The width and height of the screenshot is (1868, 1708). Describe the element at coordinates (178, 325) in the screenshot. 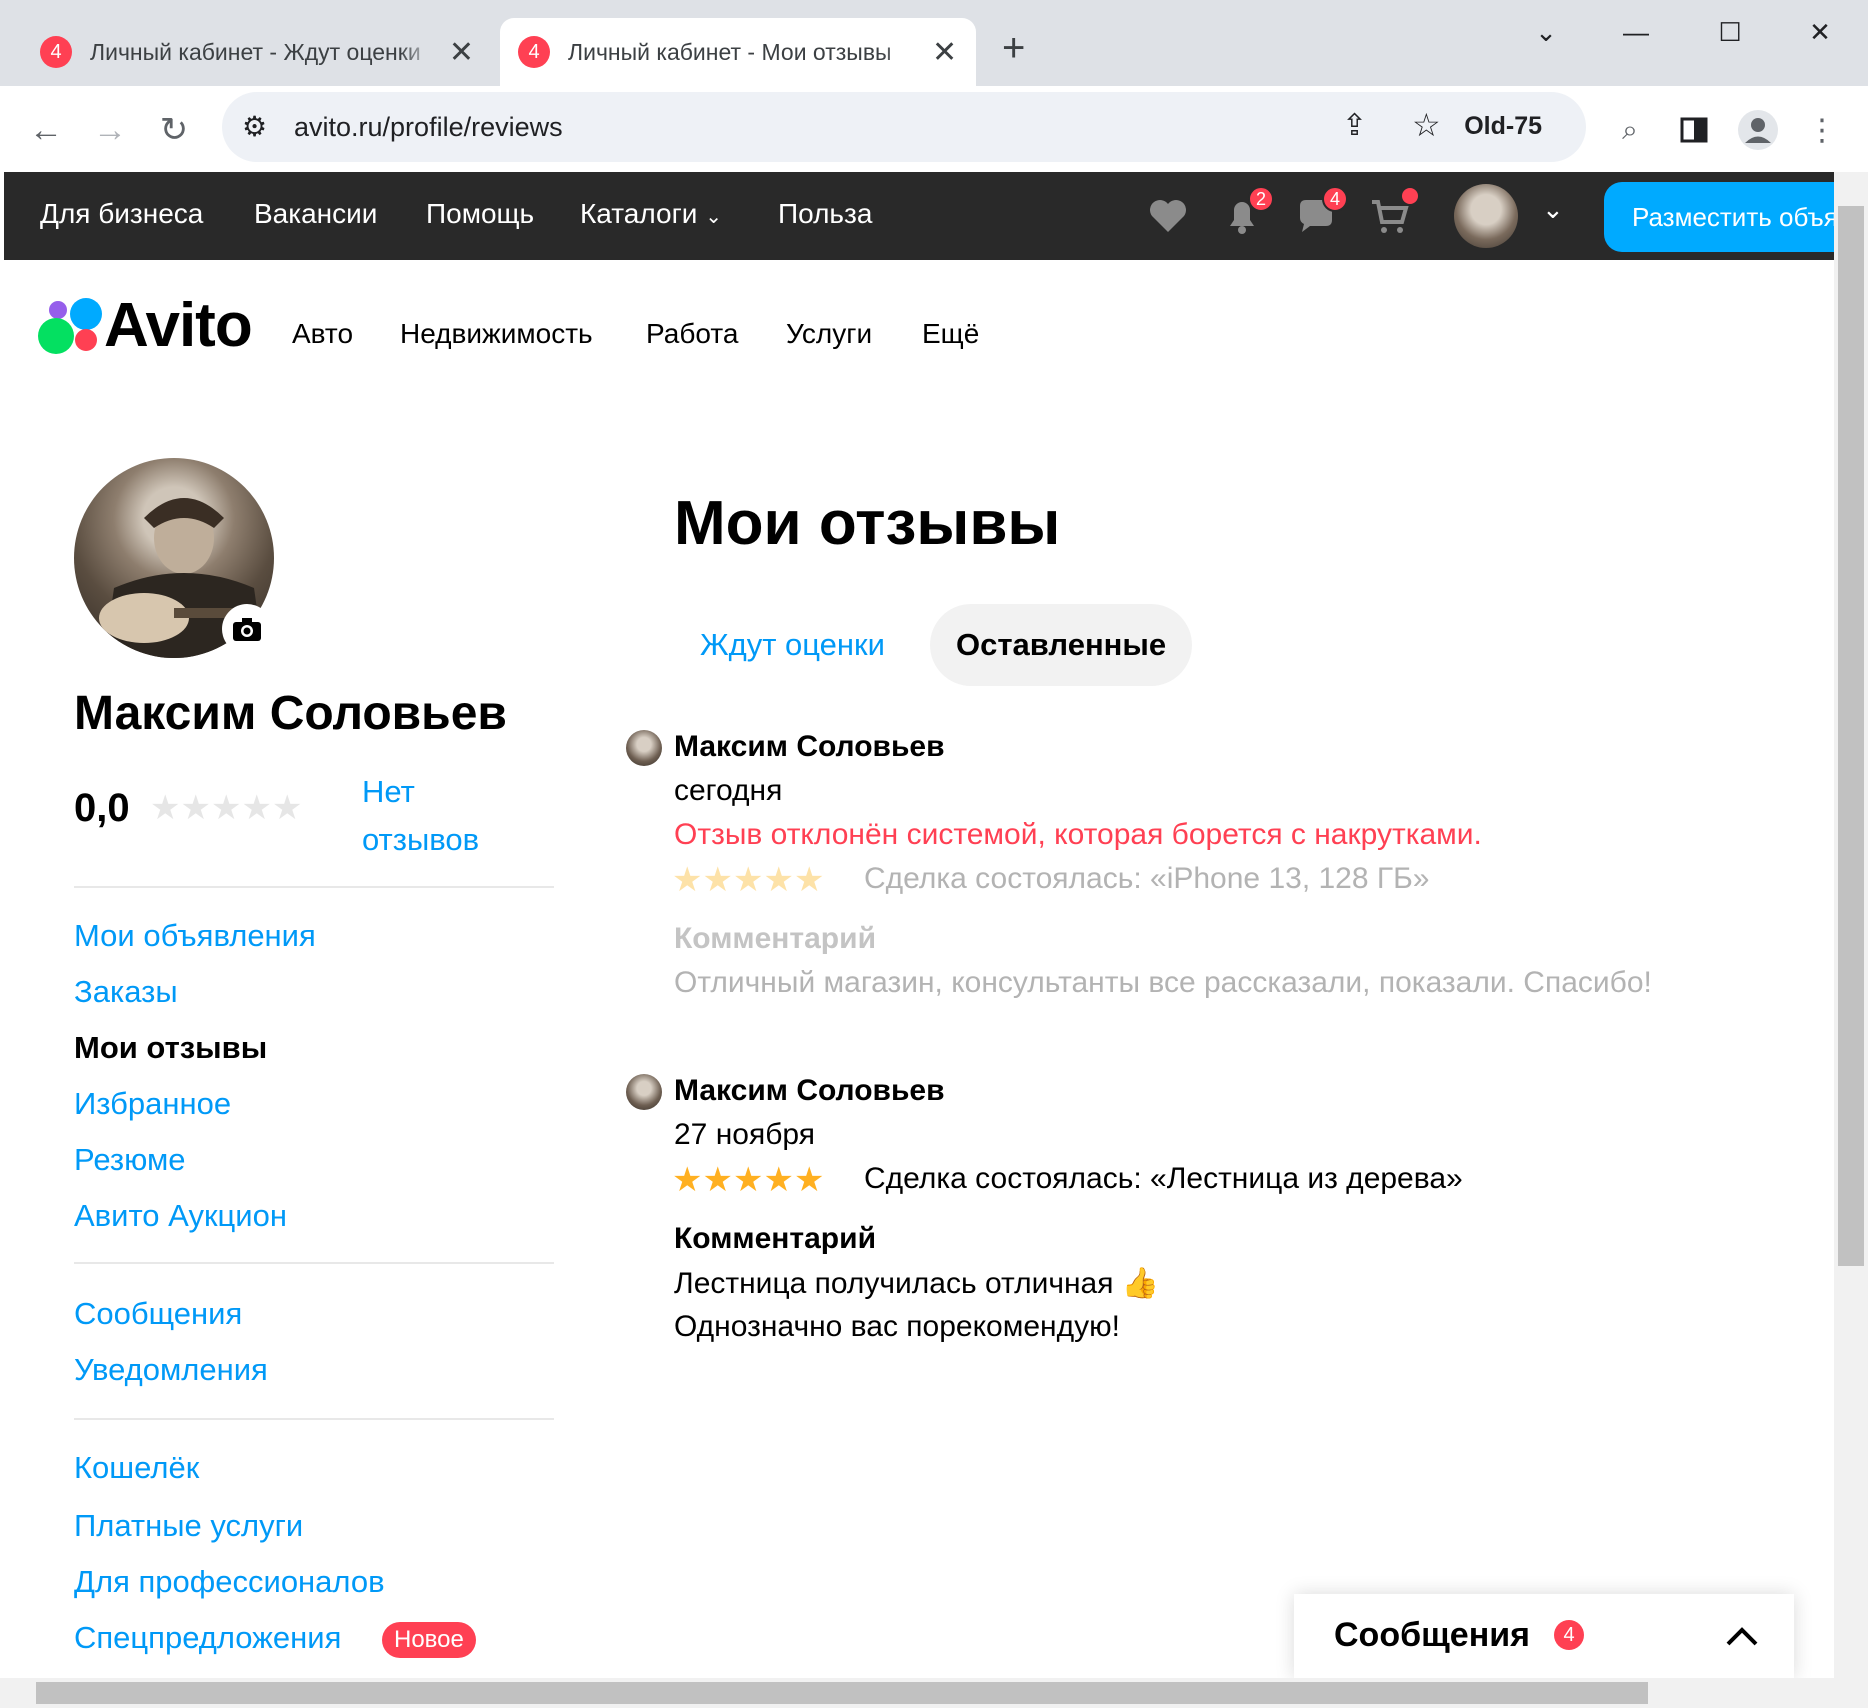

I see `logo-text: Avito` at that location.